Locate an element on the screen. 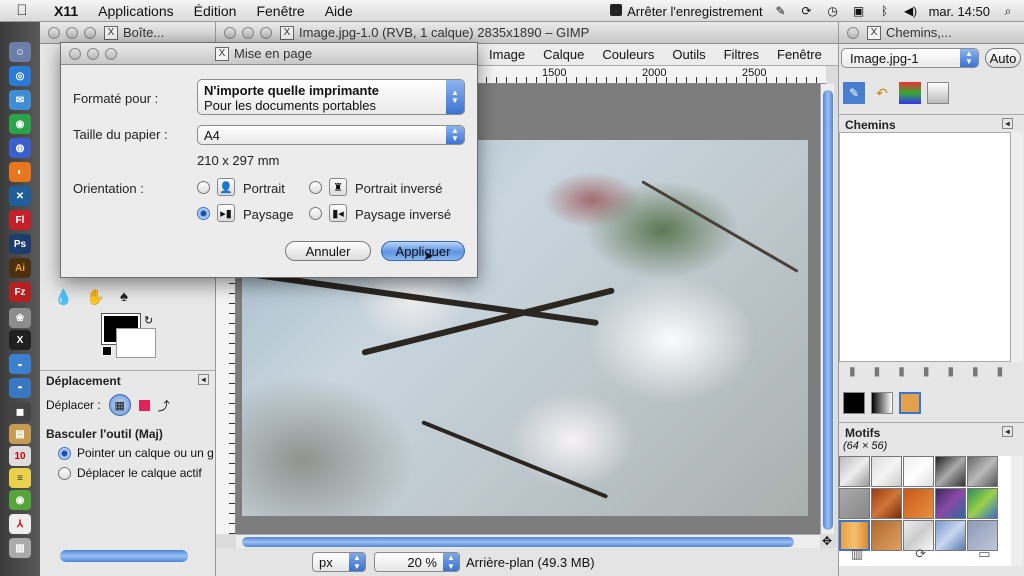 The width and height of the screenshot is (1024, 576). image-zoom-button is located at coordinates (266, 32).